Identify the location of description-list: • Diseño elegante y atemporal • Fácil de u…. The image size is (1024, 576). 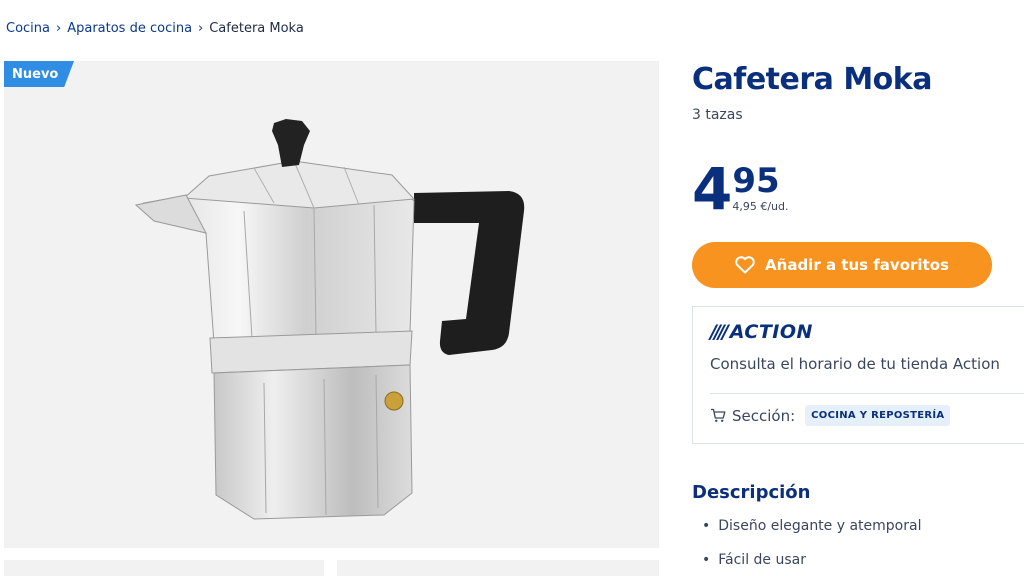
(811, 547).